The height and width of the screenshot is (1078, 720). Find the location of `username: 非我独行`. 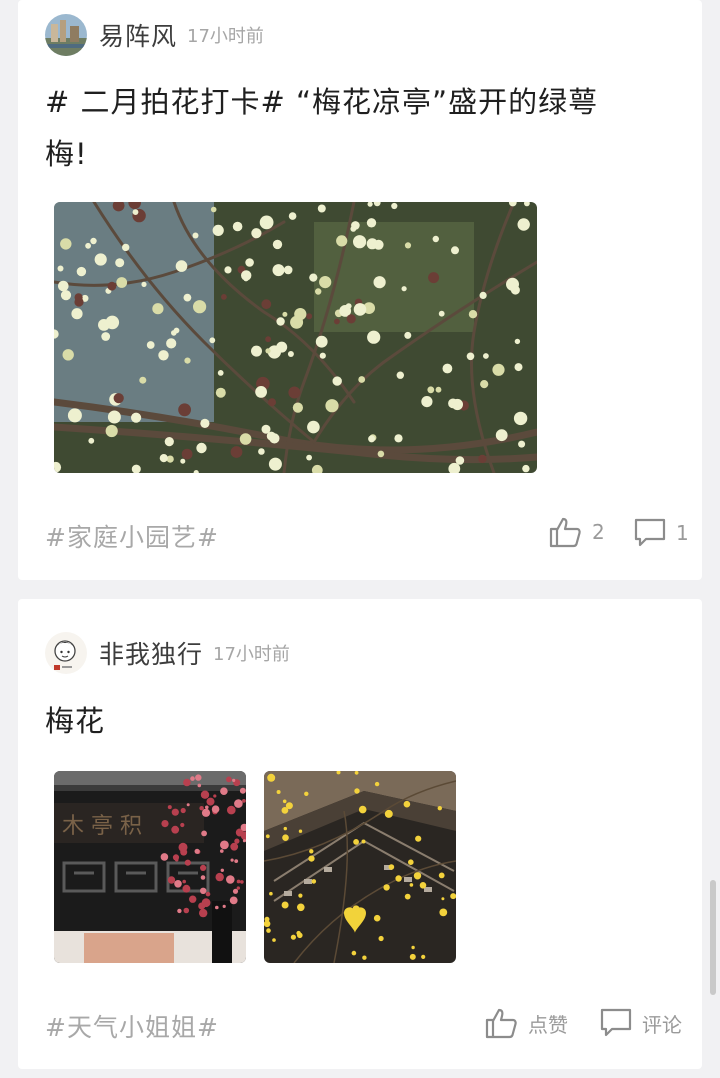

username: 非我独行 is located at coordinates (151, 653).